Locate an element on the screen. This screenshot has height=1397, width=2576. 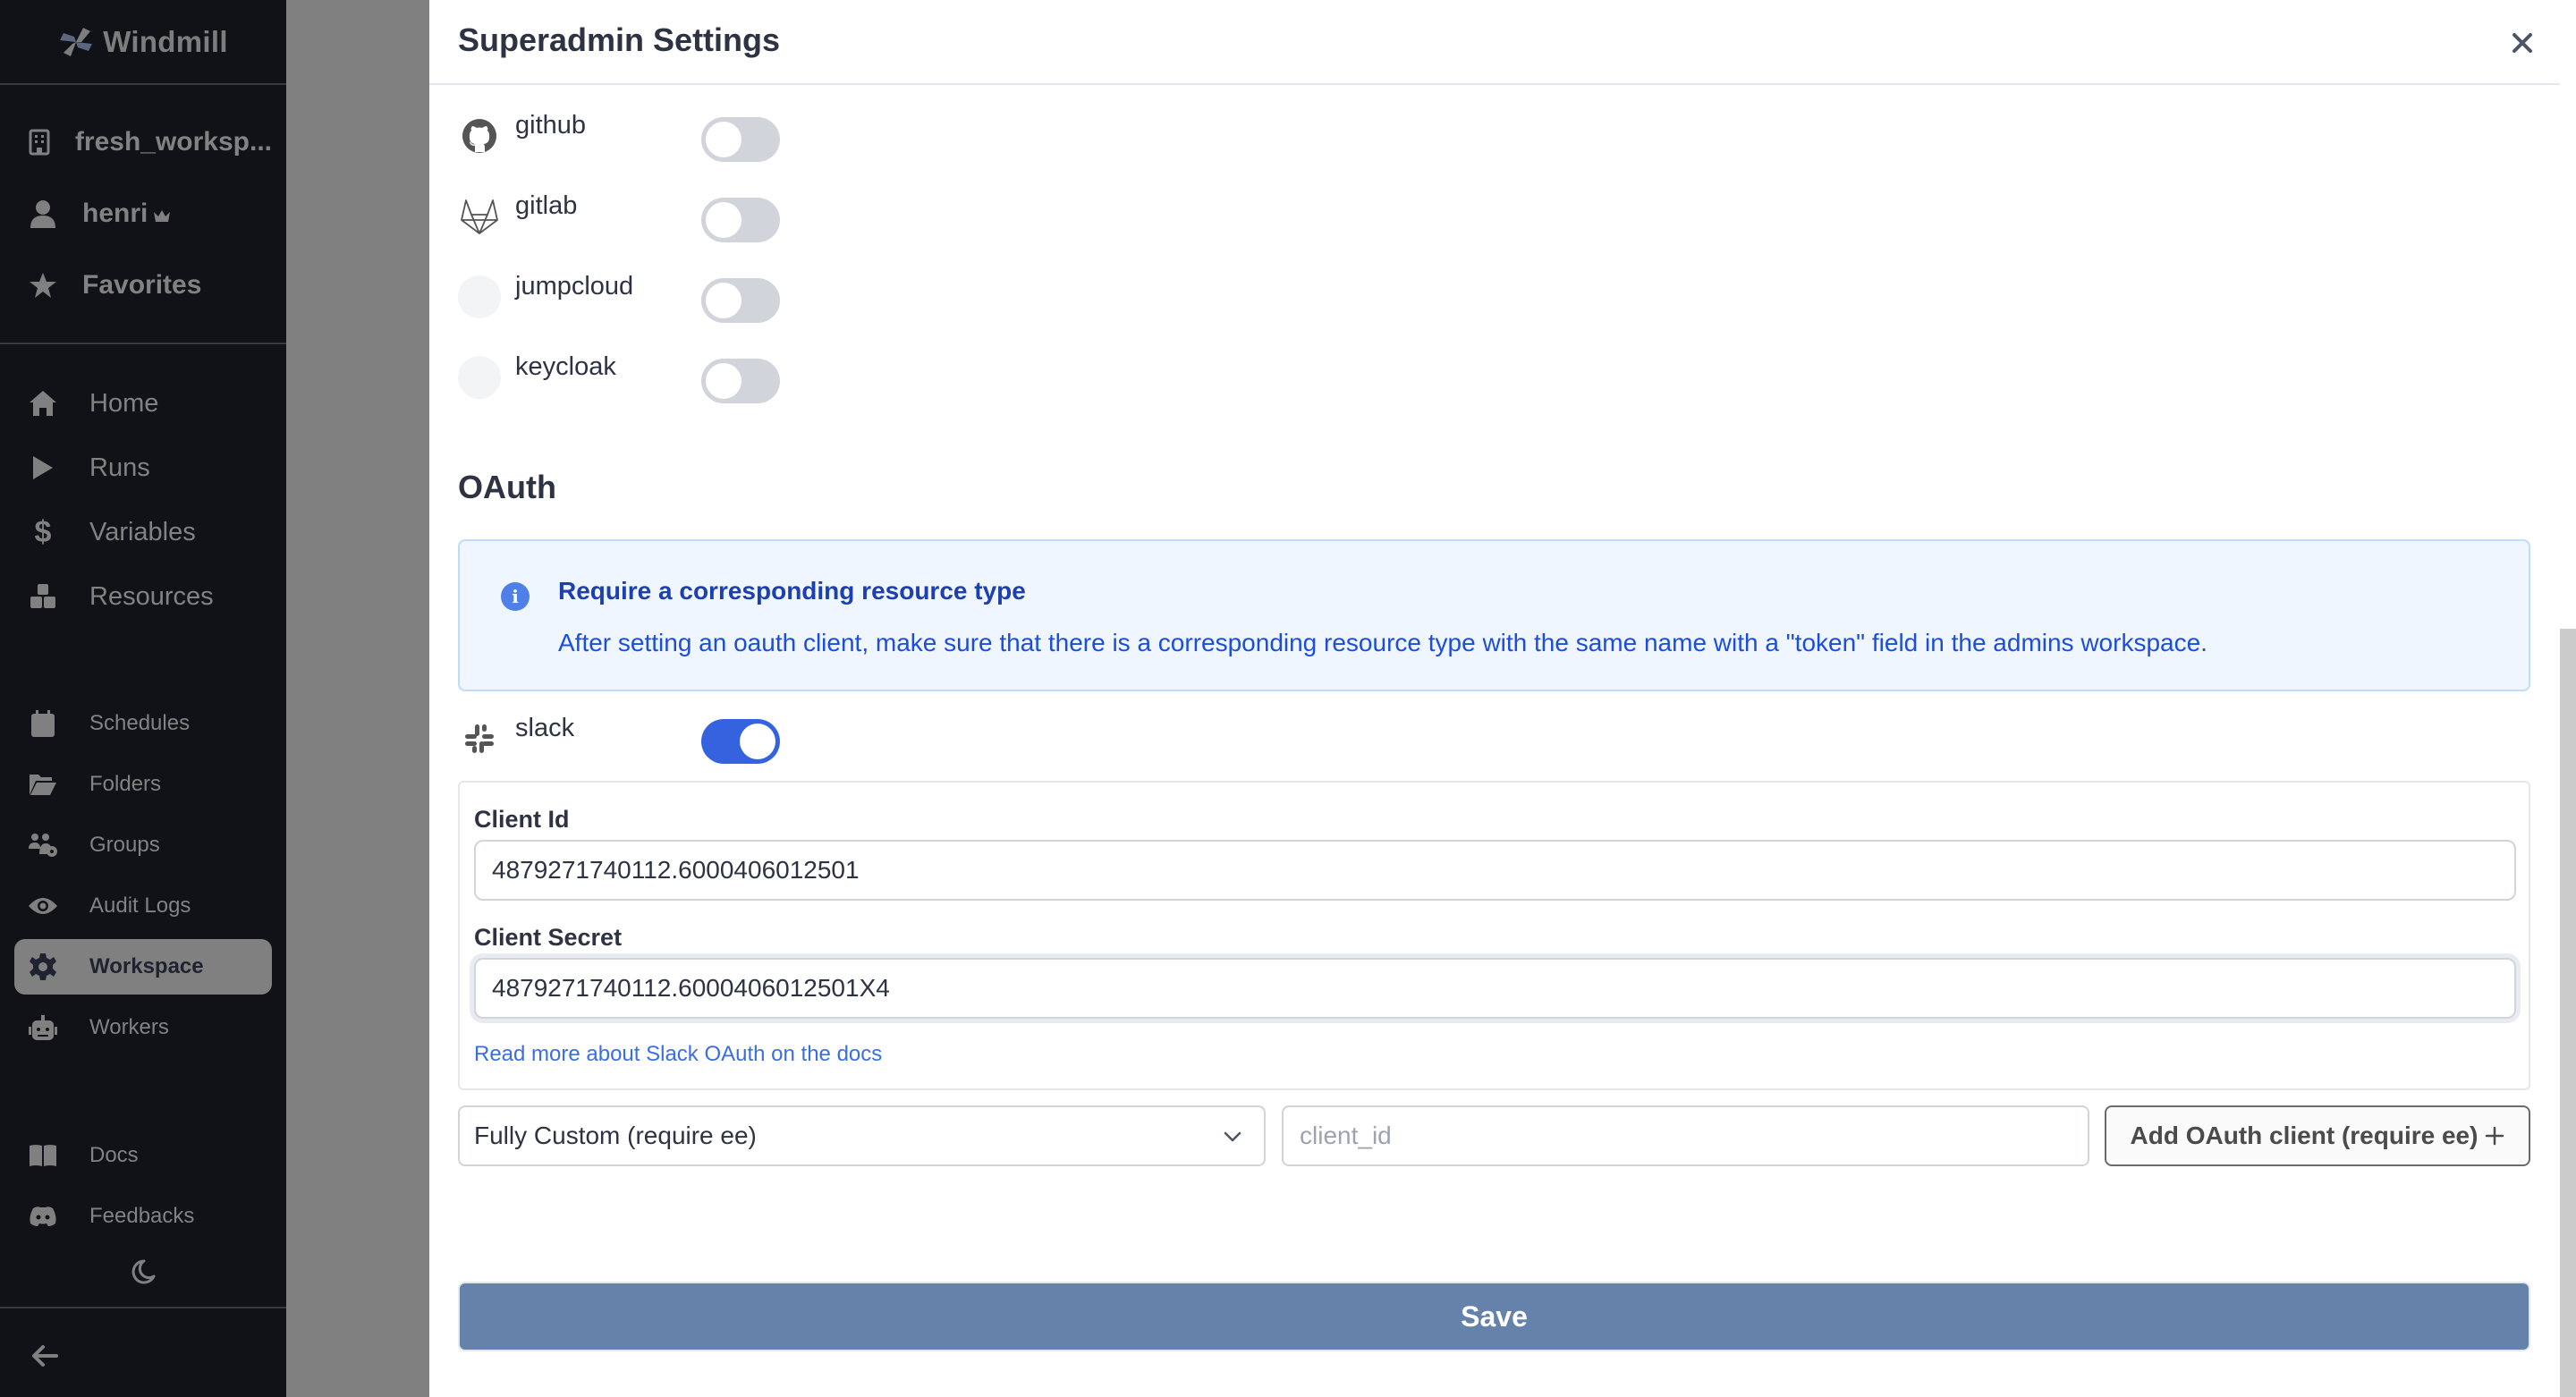
sidebar-item-label: Variables is located at coordinates (142, 532).